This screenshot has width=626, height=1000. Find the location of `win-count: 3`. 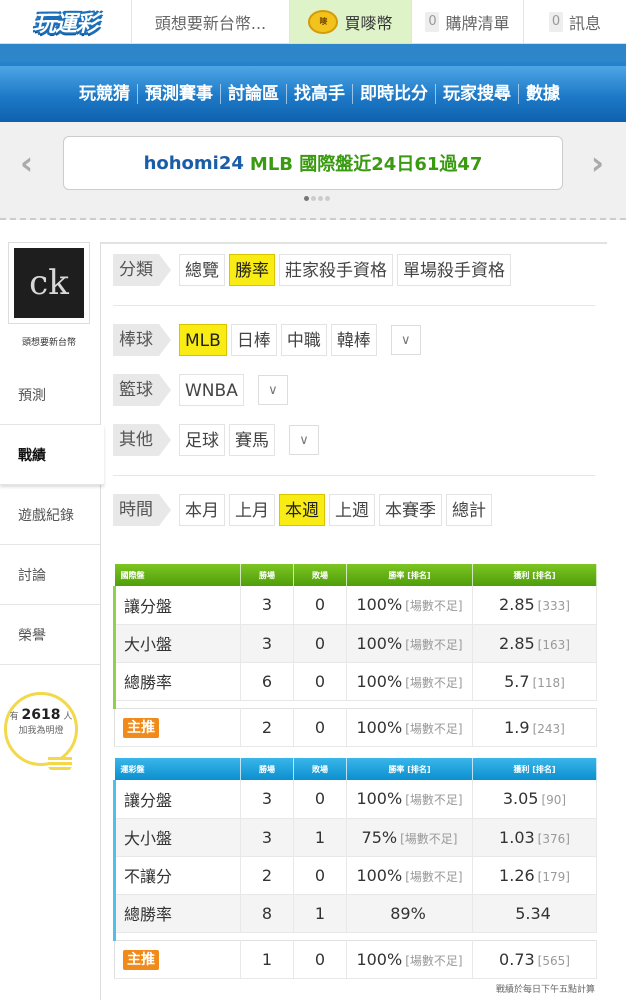

win-count: 3 is located at coordinates (267, 837).